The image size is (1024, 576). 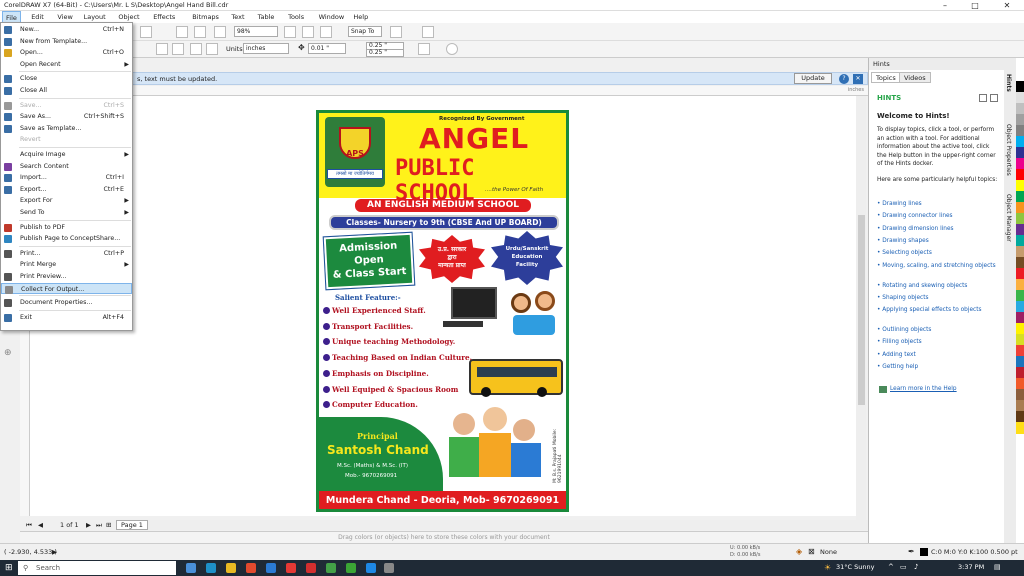 I want to click on hint-topic-link: • Adding text, so click(x=938, y=355).